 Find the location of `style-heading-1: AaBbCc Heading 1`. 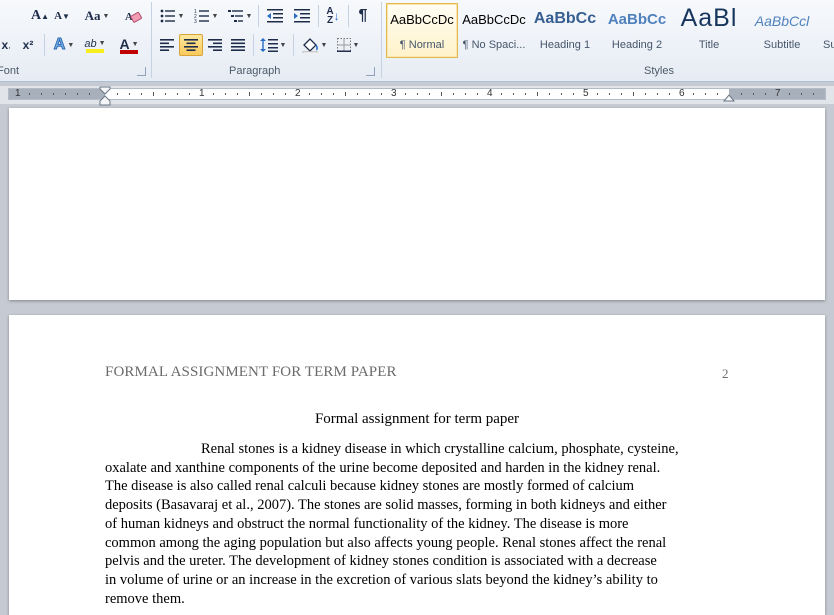

style-heading-1: AaBbCc Heading 1 is located at coordinates (565, 30).